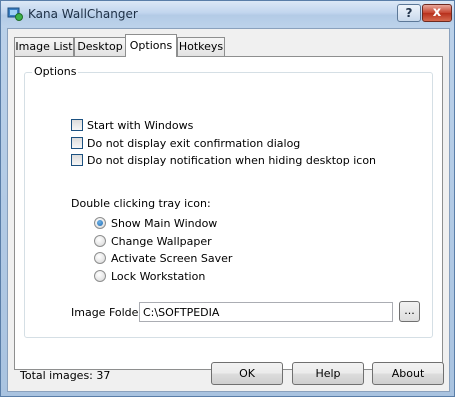 Image resolution: width=455 pixels, height=397 pixels. Describe the element at coordinates (266, 312) in the screenshot. I see `image-folder-input` at that location.